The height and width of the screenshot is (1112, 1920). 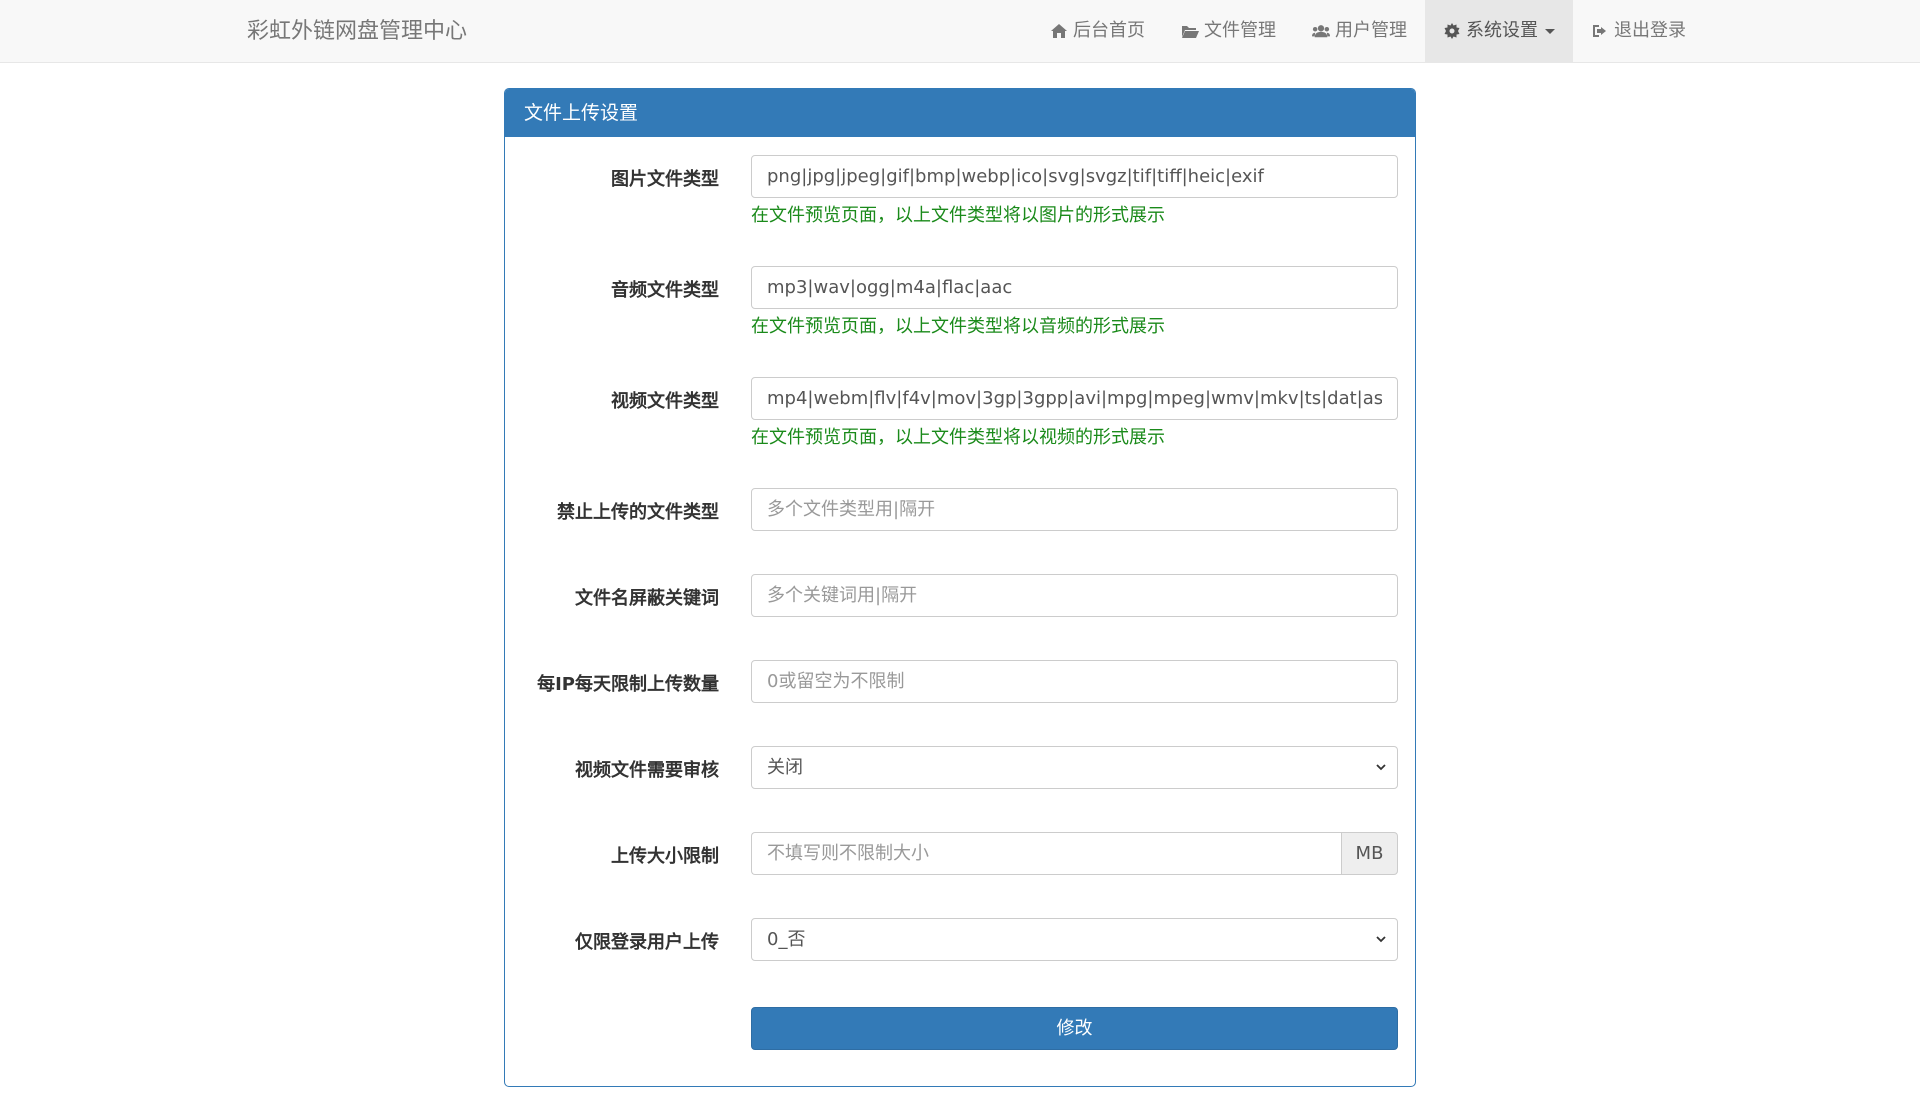 What do you see at coordinates (665, 290) in the screenshot?
I see `audio-types-label: 音频文件类型` at bounding box center [665, 290].